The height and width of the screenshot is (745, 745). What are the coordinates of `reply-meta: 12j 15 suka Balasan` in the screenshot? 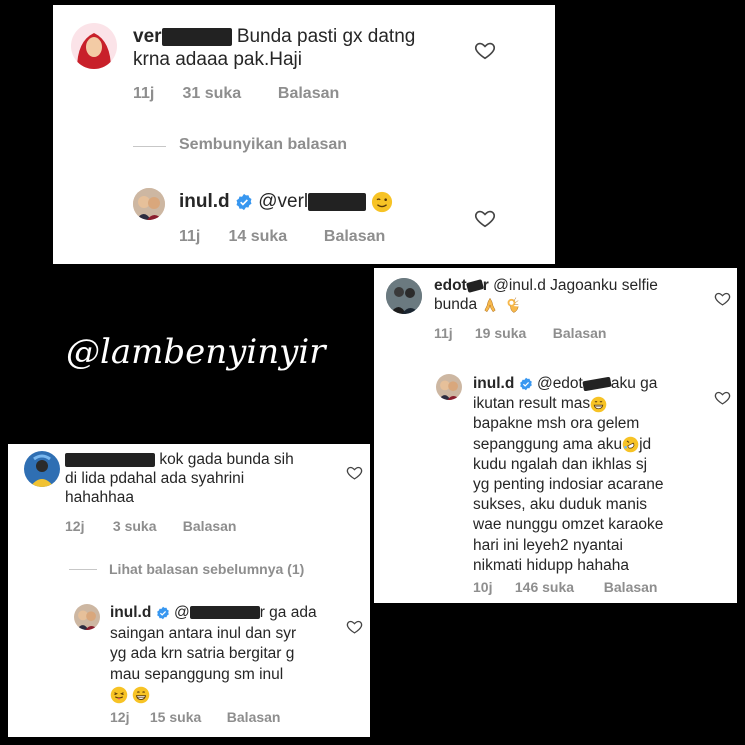 It's located at (195, 717).